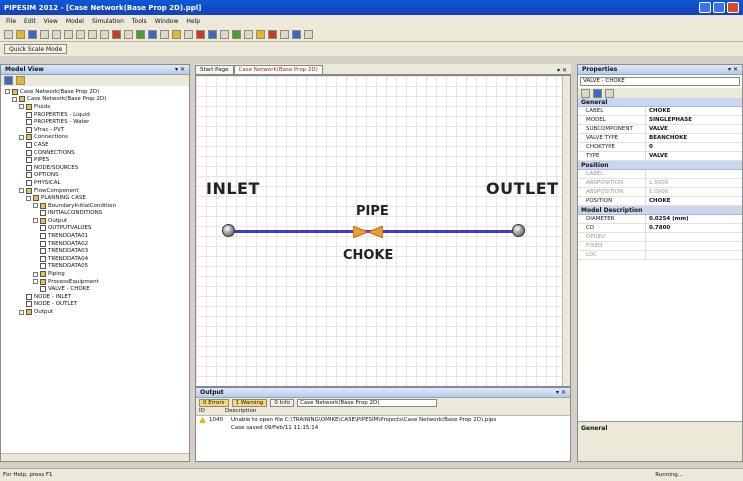 This screenshot has width=743, height=481. I want to click on source-tool-icon, so click(176, 34).